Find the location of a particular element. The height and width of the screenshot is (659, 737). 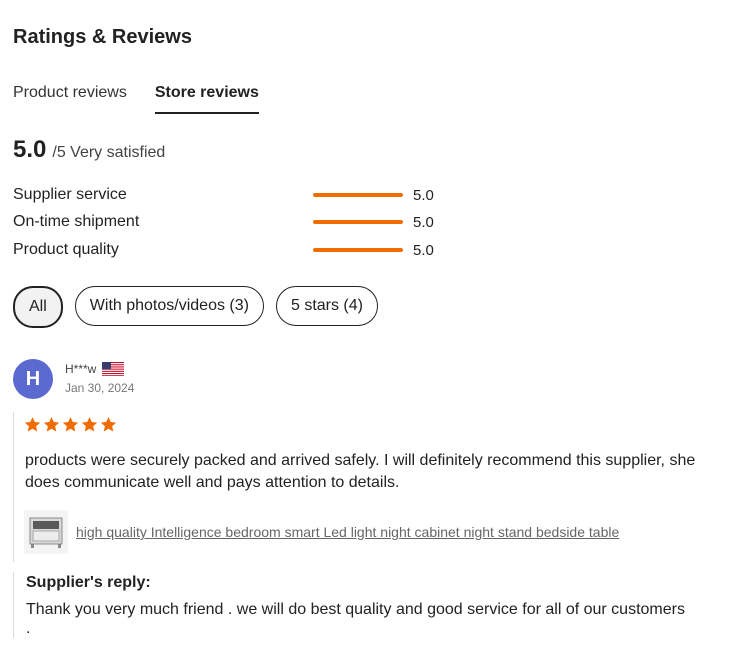

metric-label: On-time shipment is located at coordinates (76, 221).